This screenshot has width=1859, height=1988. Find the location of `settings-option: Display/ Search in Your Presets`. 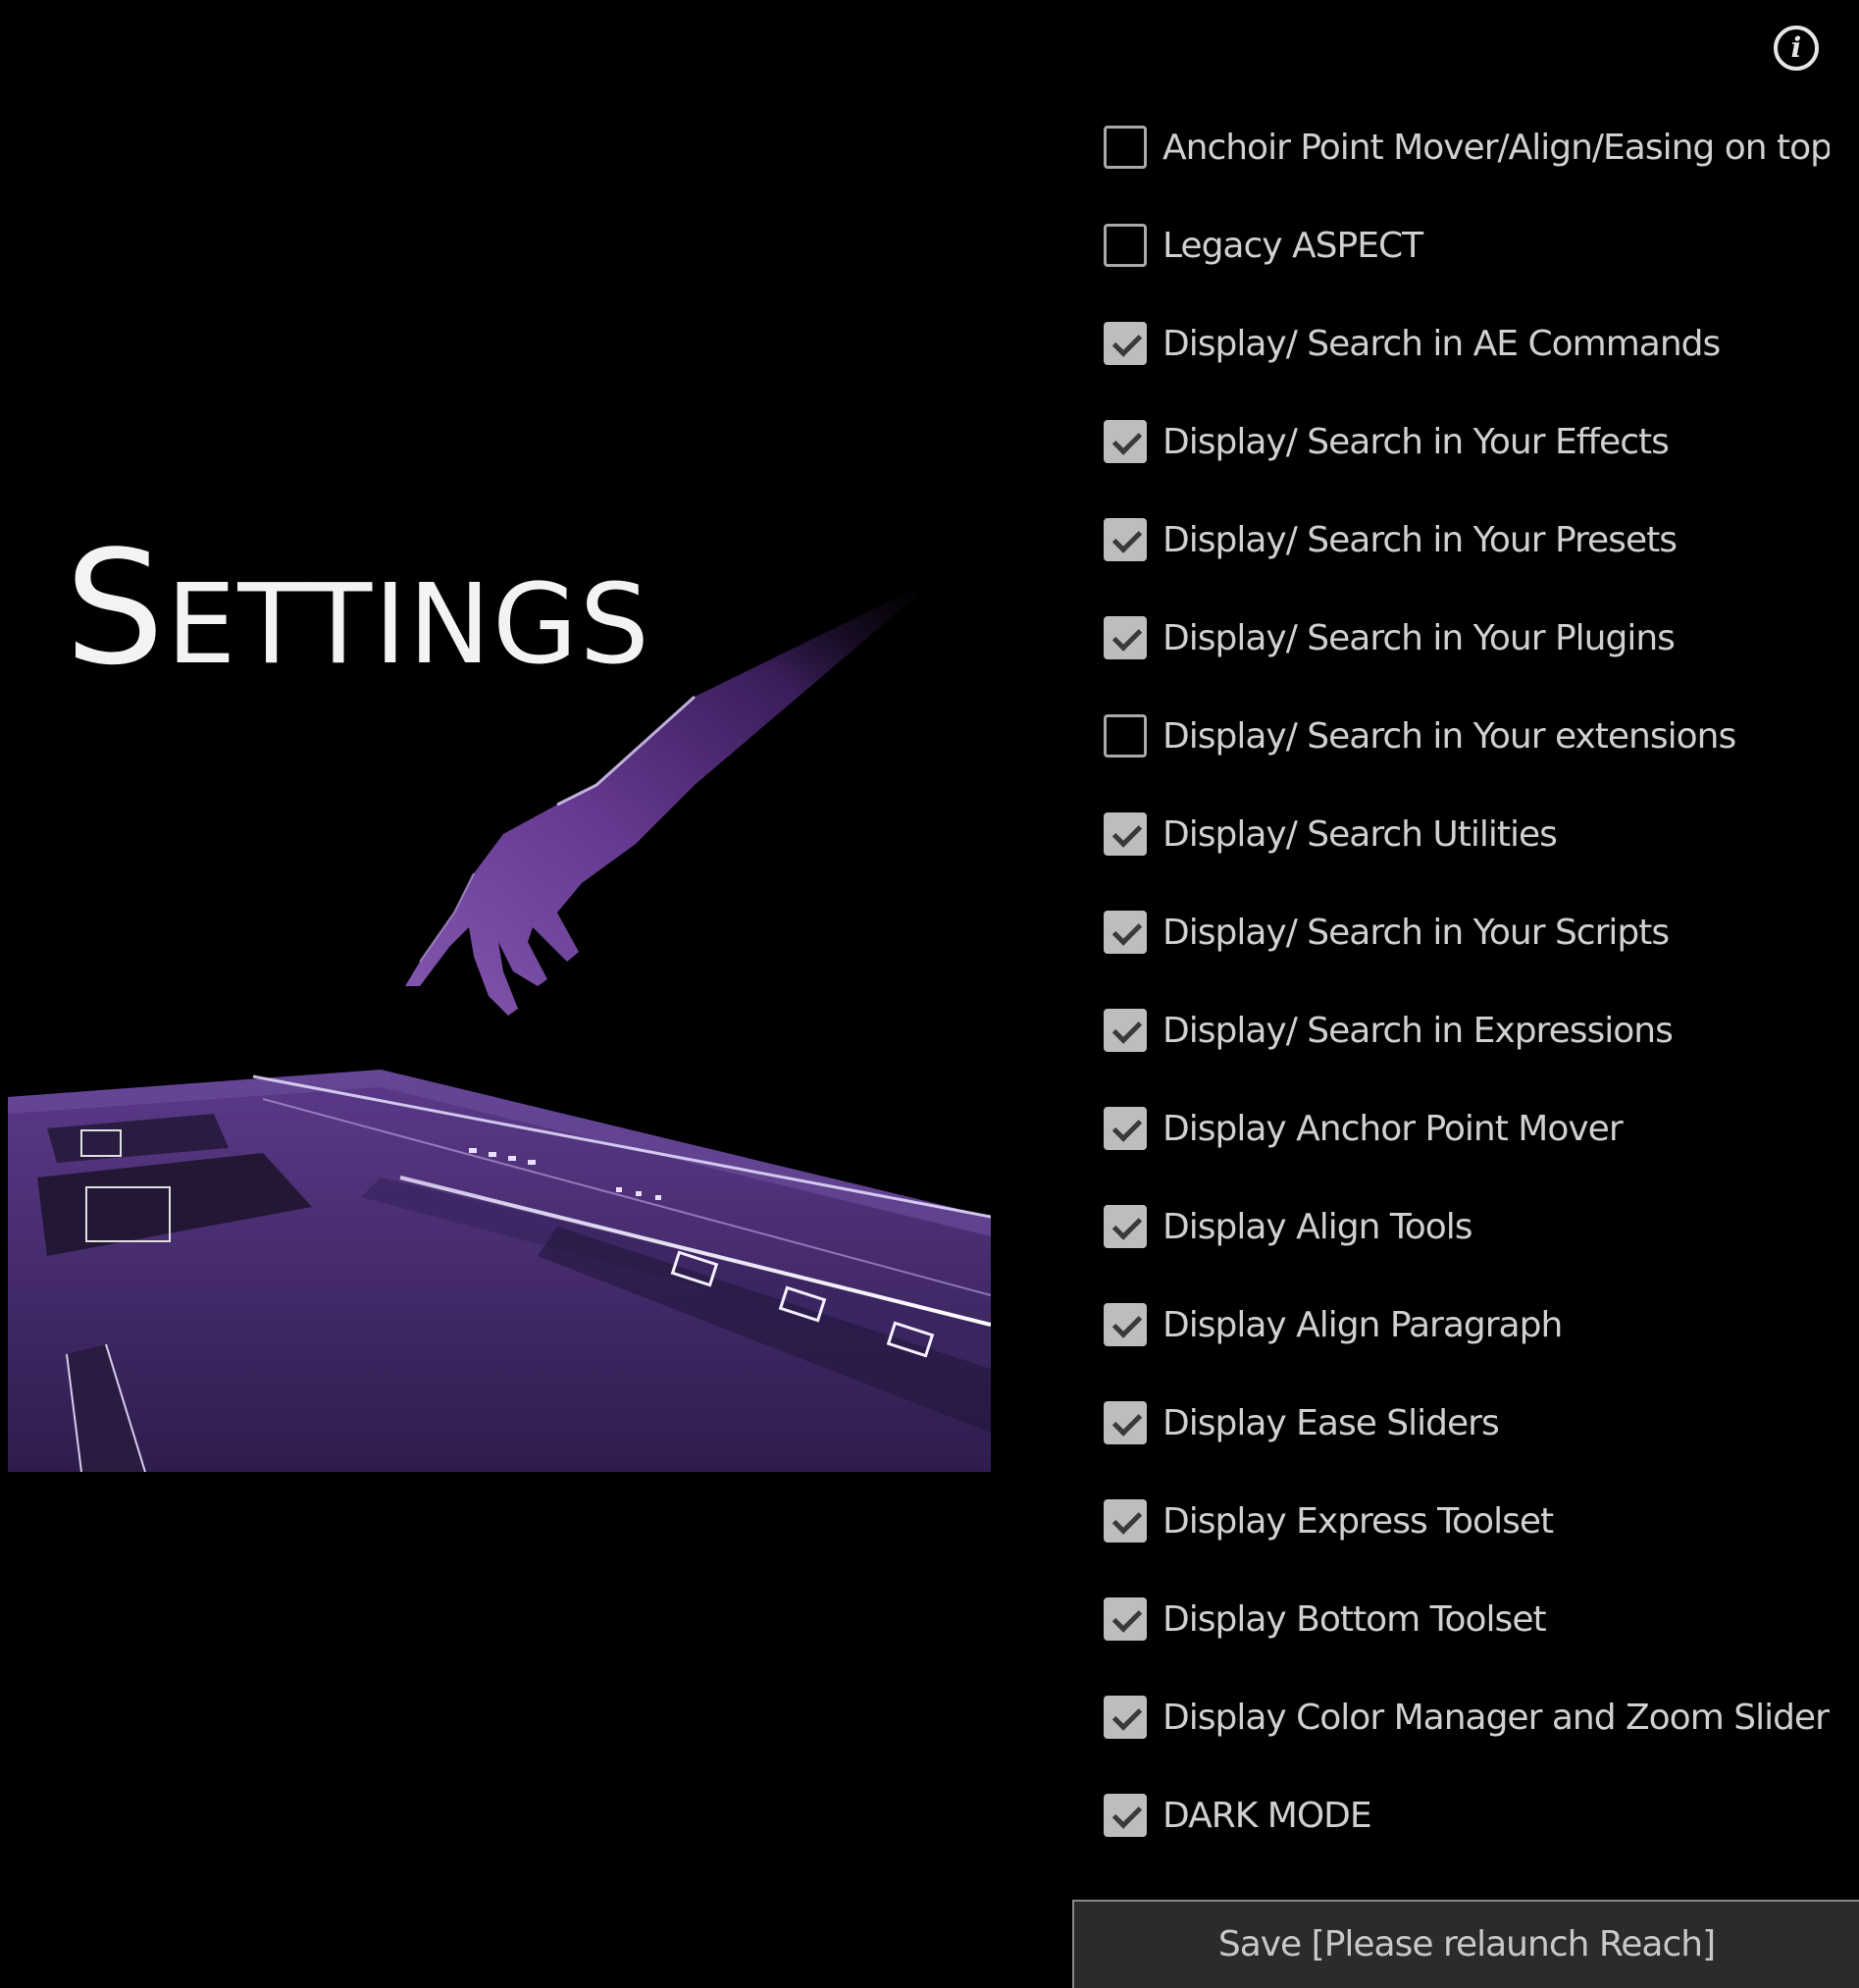

settings-option: Display/ Search in Your Presets is located at coordinates (1467, 540).